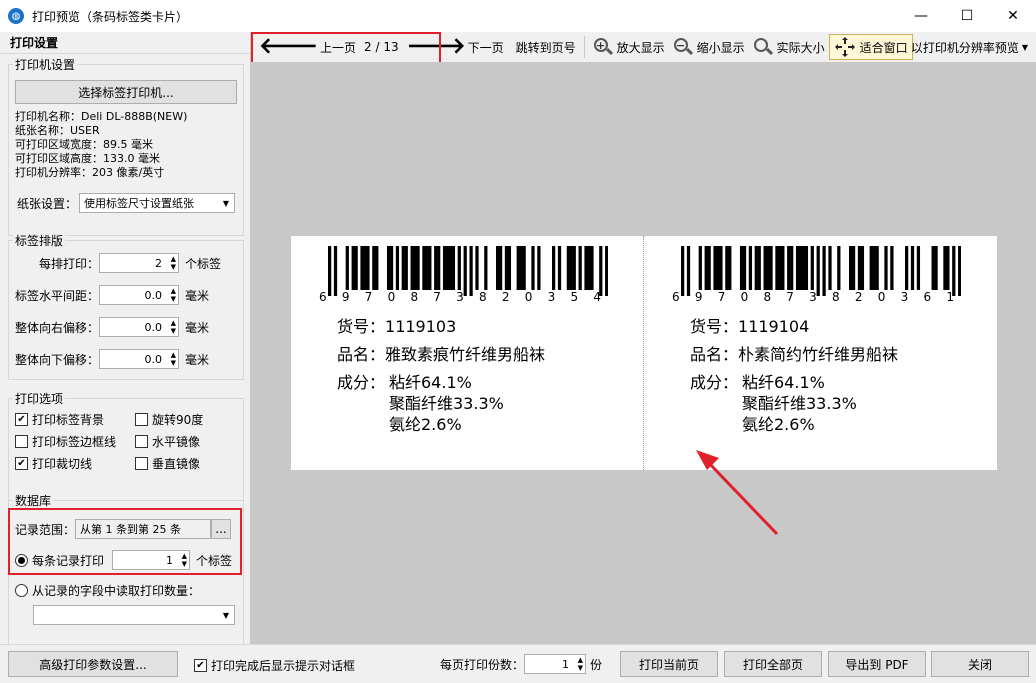 This screenshot has height=683, width=1036. I want to click on printer-resolution: 打印机分辨率：203 像素/英寸, so click(90, 172).